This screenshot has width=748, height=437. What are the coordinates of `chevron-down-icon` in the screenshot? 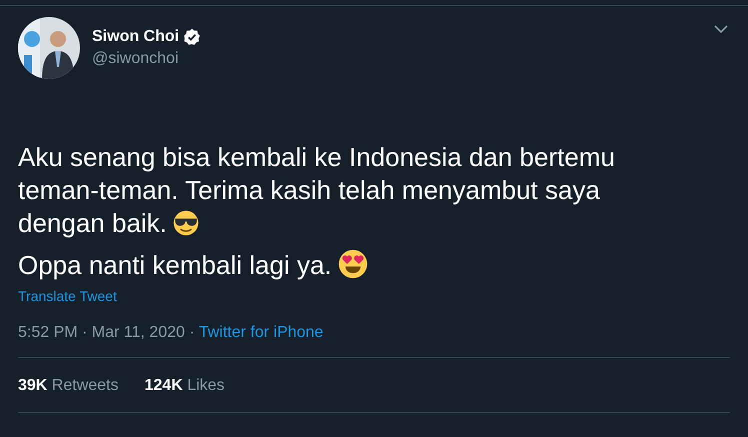 It's located at (721, 29).